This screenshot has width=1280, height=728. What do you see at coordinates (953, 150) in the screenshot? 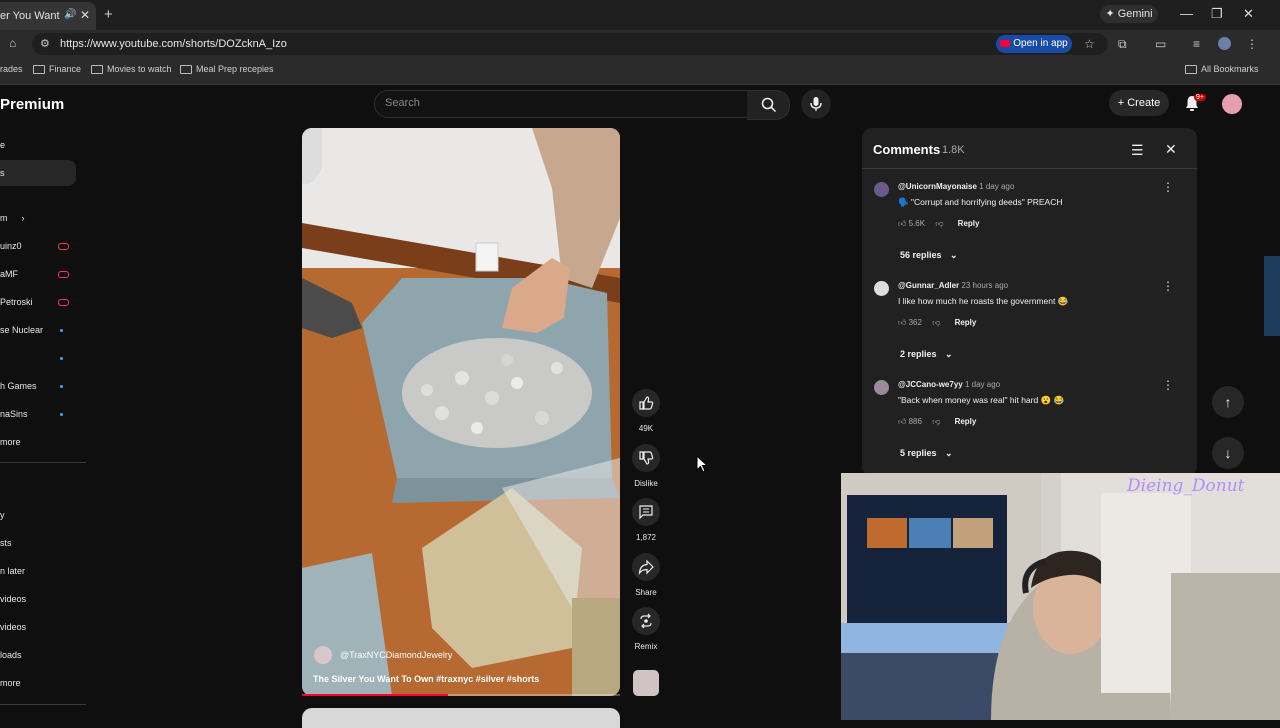
I see `comments-count-label: 1.8K` at bounding box center [953, 150].